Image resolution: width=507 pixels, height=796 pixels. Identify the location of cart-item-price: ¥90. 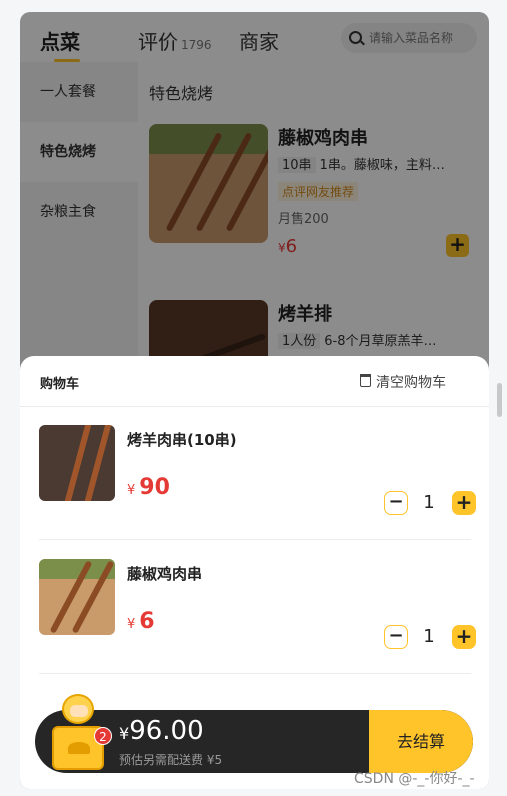
(148, 487).